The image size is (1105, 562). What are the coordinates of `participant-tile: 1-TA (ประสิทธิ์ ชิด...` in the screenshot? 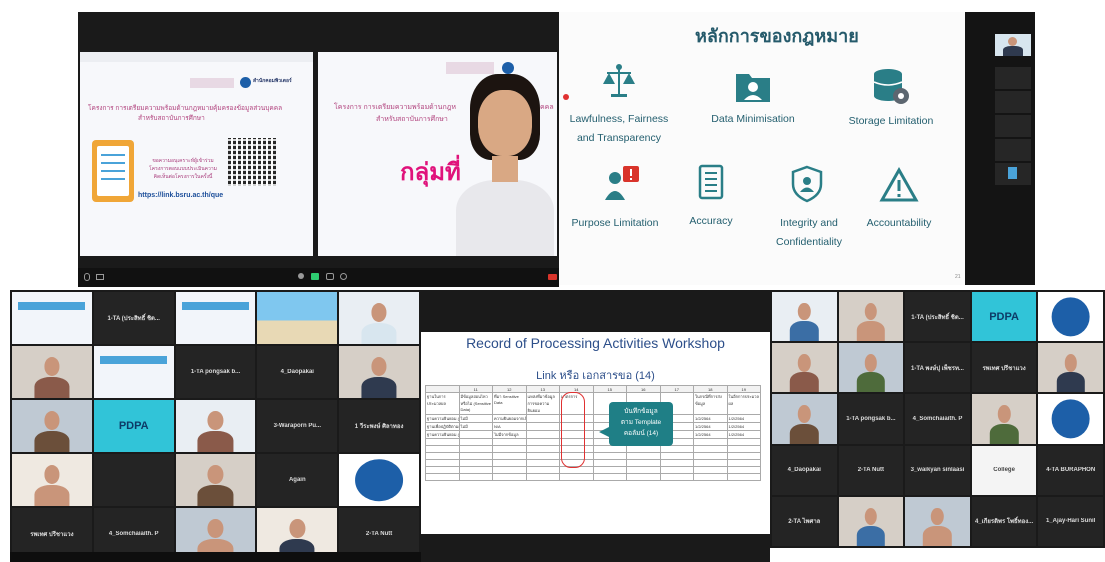 It's located at (937, 317).